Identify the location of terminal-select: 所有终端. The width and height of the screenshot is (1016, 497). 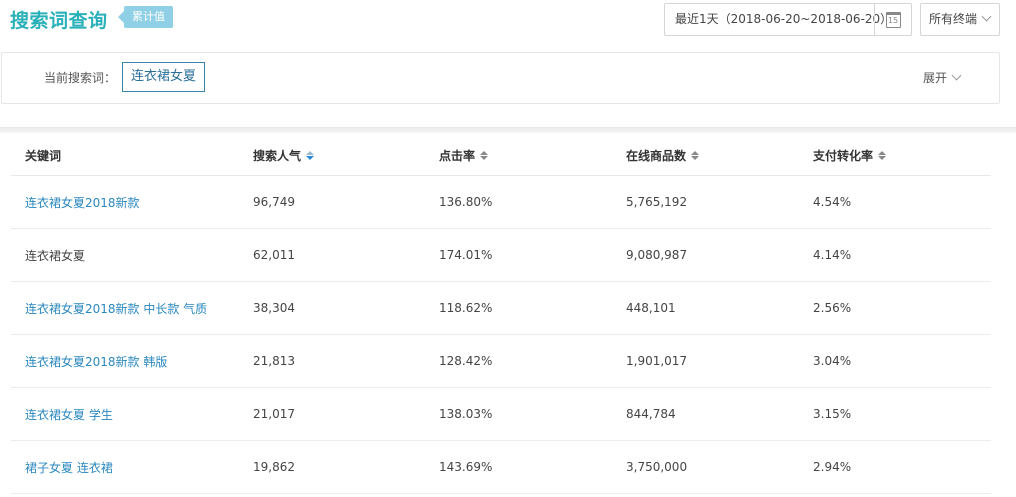
(960, 19).